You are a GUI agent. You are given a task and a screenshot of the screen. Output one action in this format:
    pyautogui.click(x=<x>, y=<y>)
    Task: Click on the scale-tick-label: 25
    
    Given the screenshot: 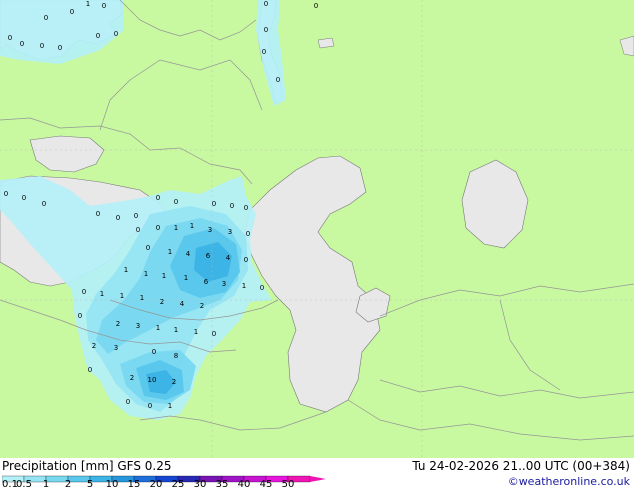 What is the action you would take?
    pyautogui.click(x=178, y=484)
    